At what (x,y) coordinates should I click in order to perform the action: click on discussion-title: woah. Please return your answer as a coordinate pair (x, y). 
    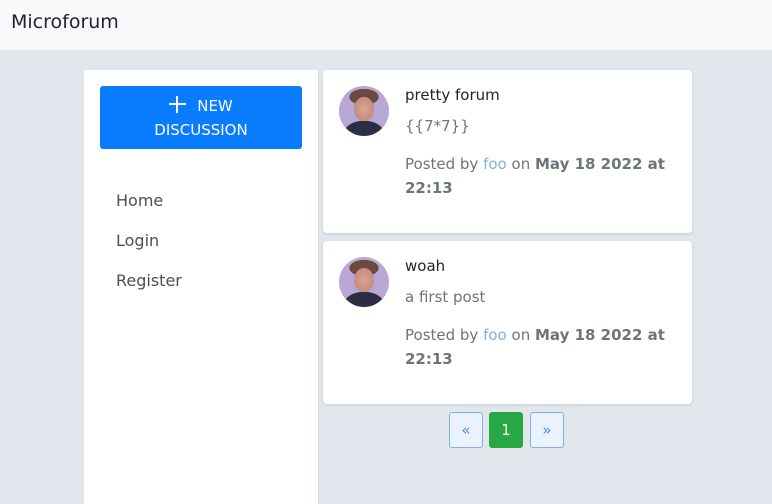
    Looking at the image, I should click on (425, 266).